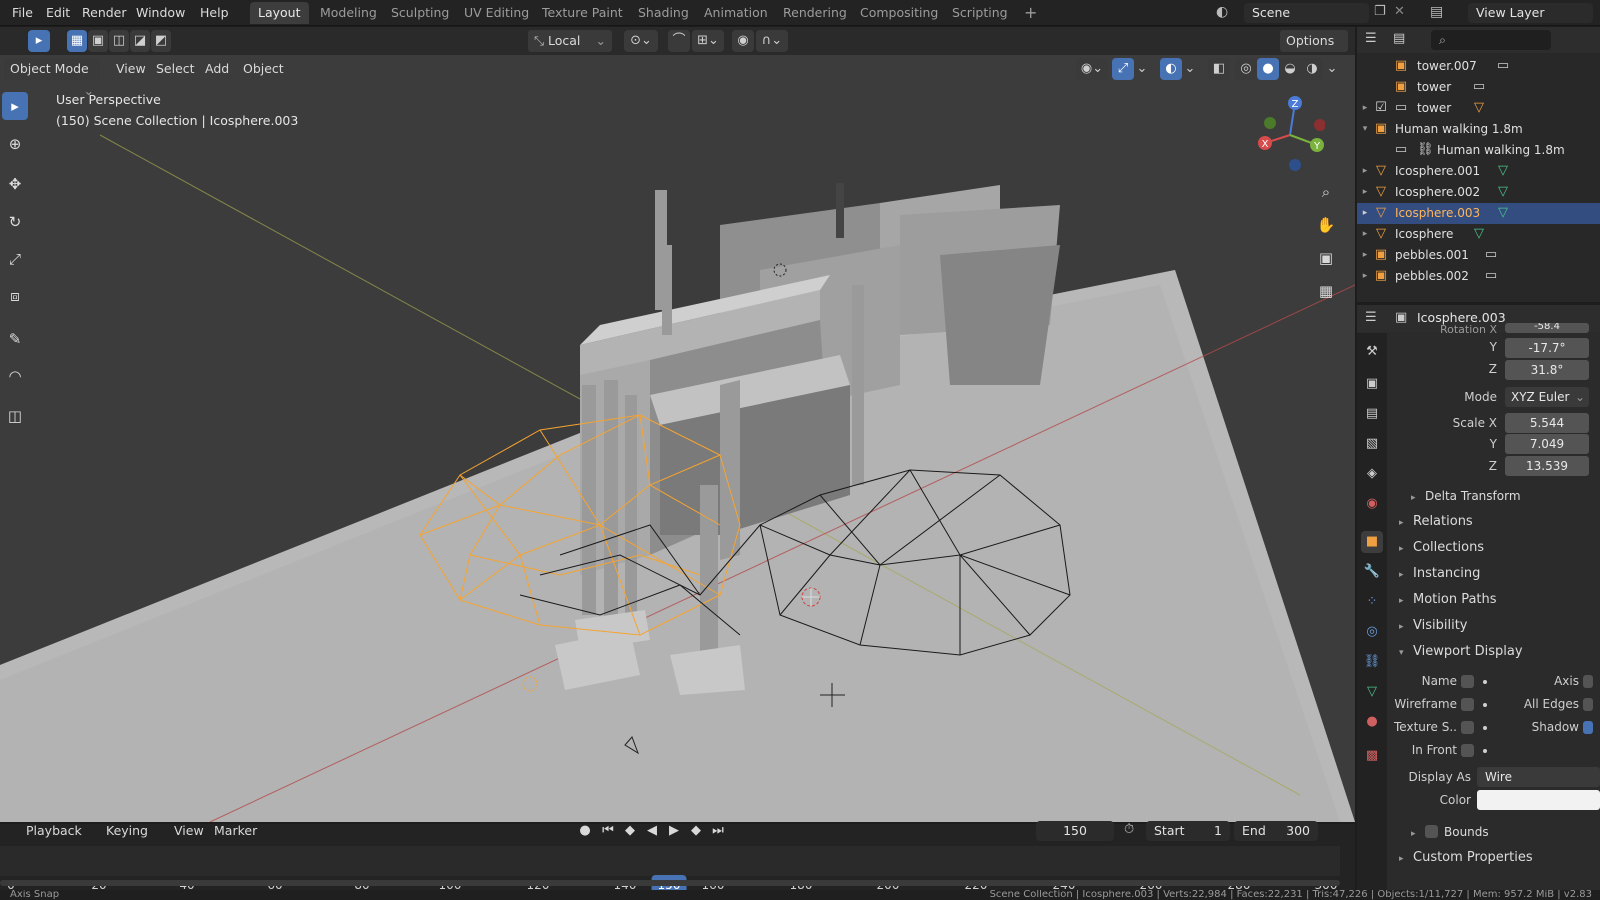 The width and height of the screenshot is (1600, 900). Describe the element at coordinates (496, 13) in the screenshot. I see `tab-uv-editing: UV Editing` at that location.